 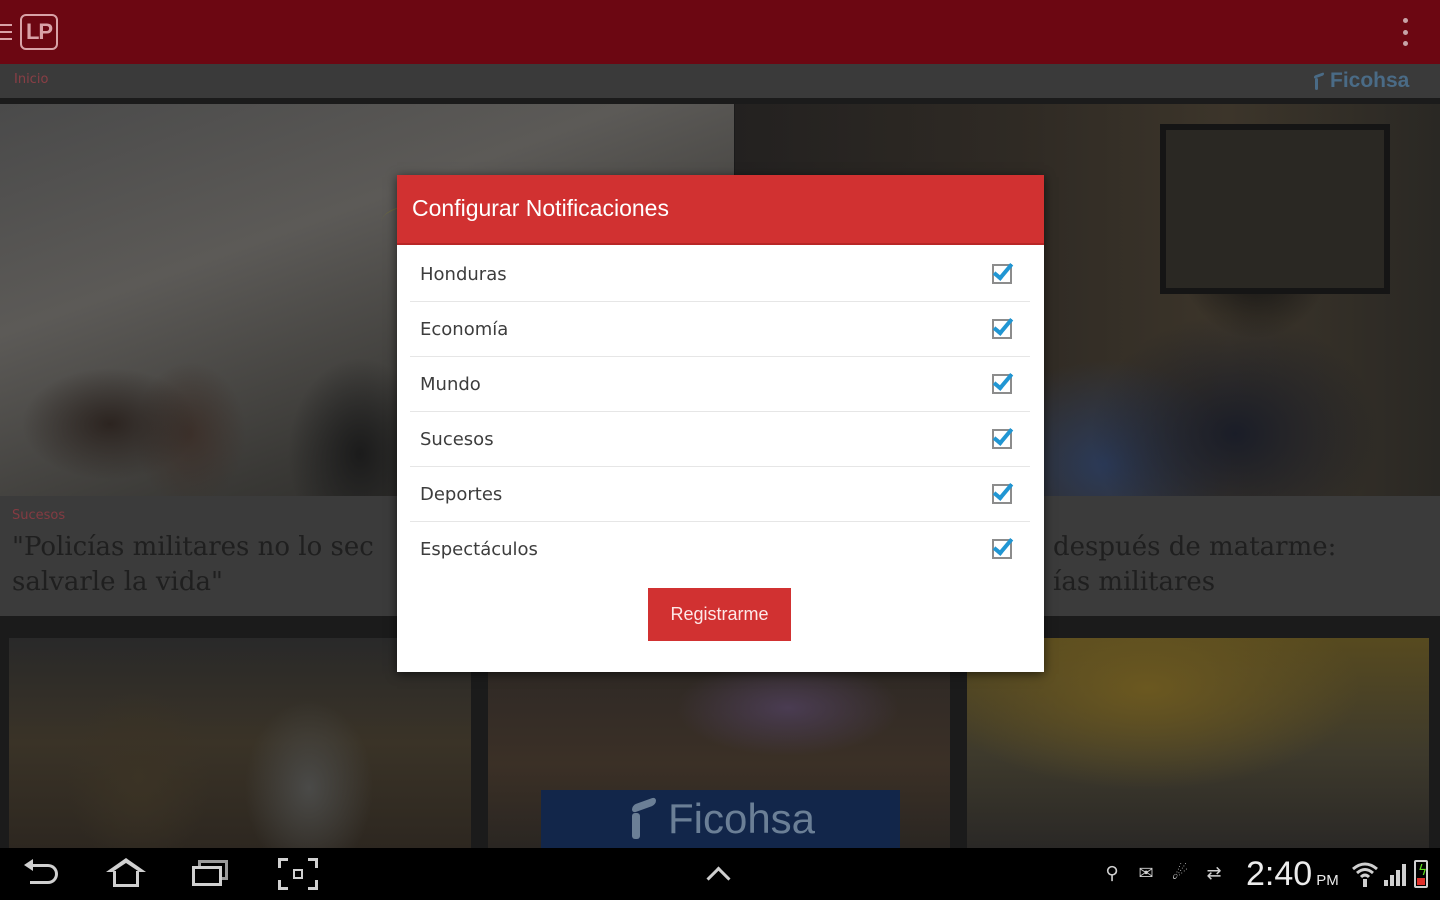 What do you see at coordinates (720, 384) in the screenshot?
I see `option-row-mundo: Mundo` at bounding box center [720, 384].